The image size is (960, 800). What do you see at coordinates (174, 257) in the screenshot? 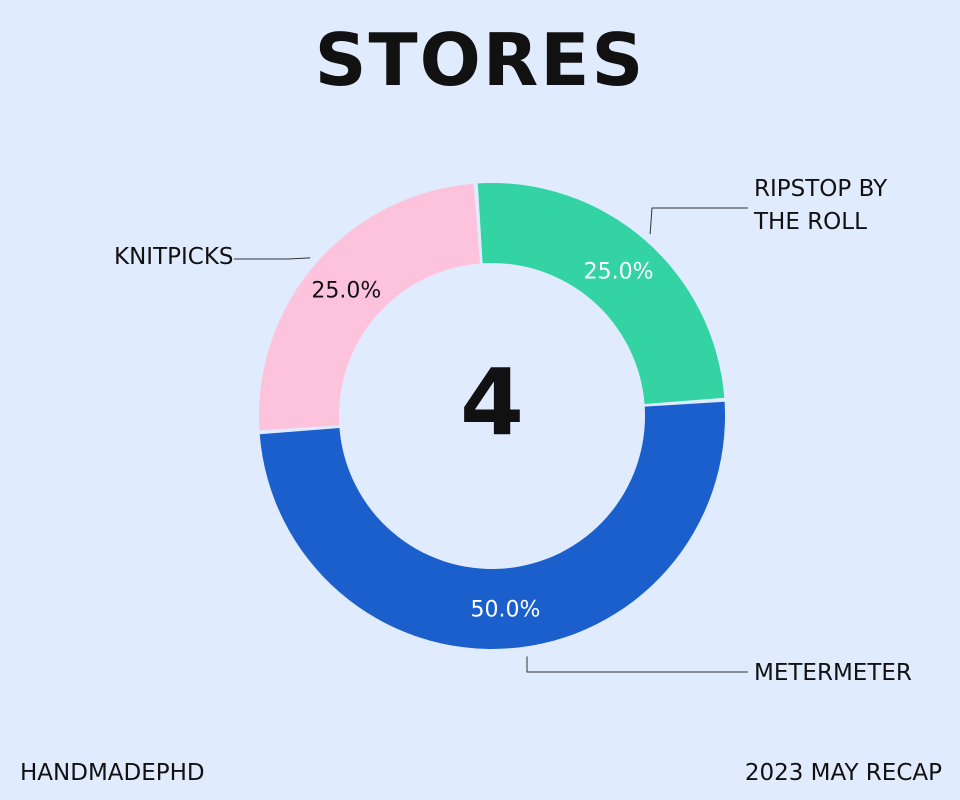
I see `slice-label-knitpicks: KNITPICKS` at bounding box center [174, 257].